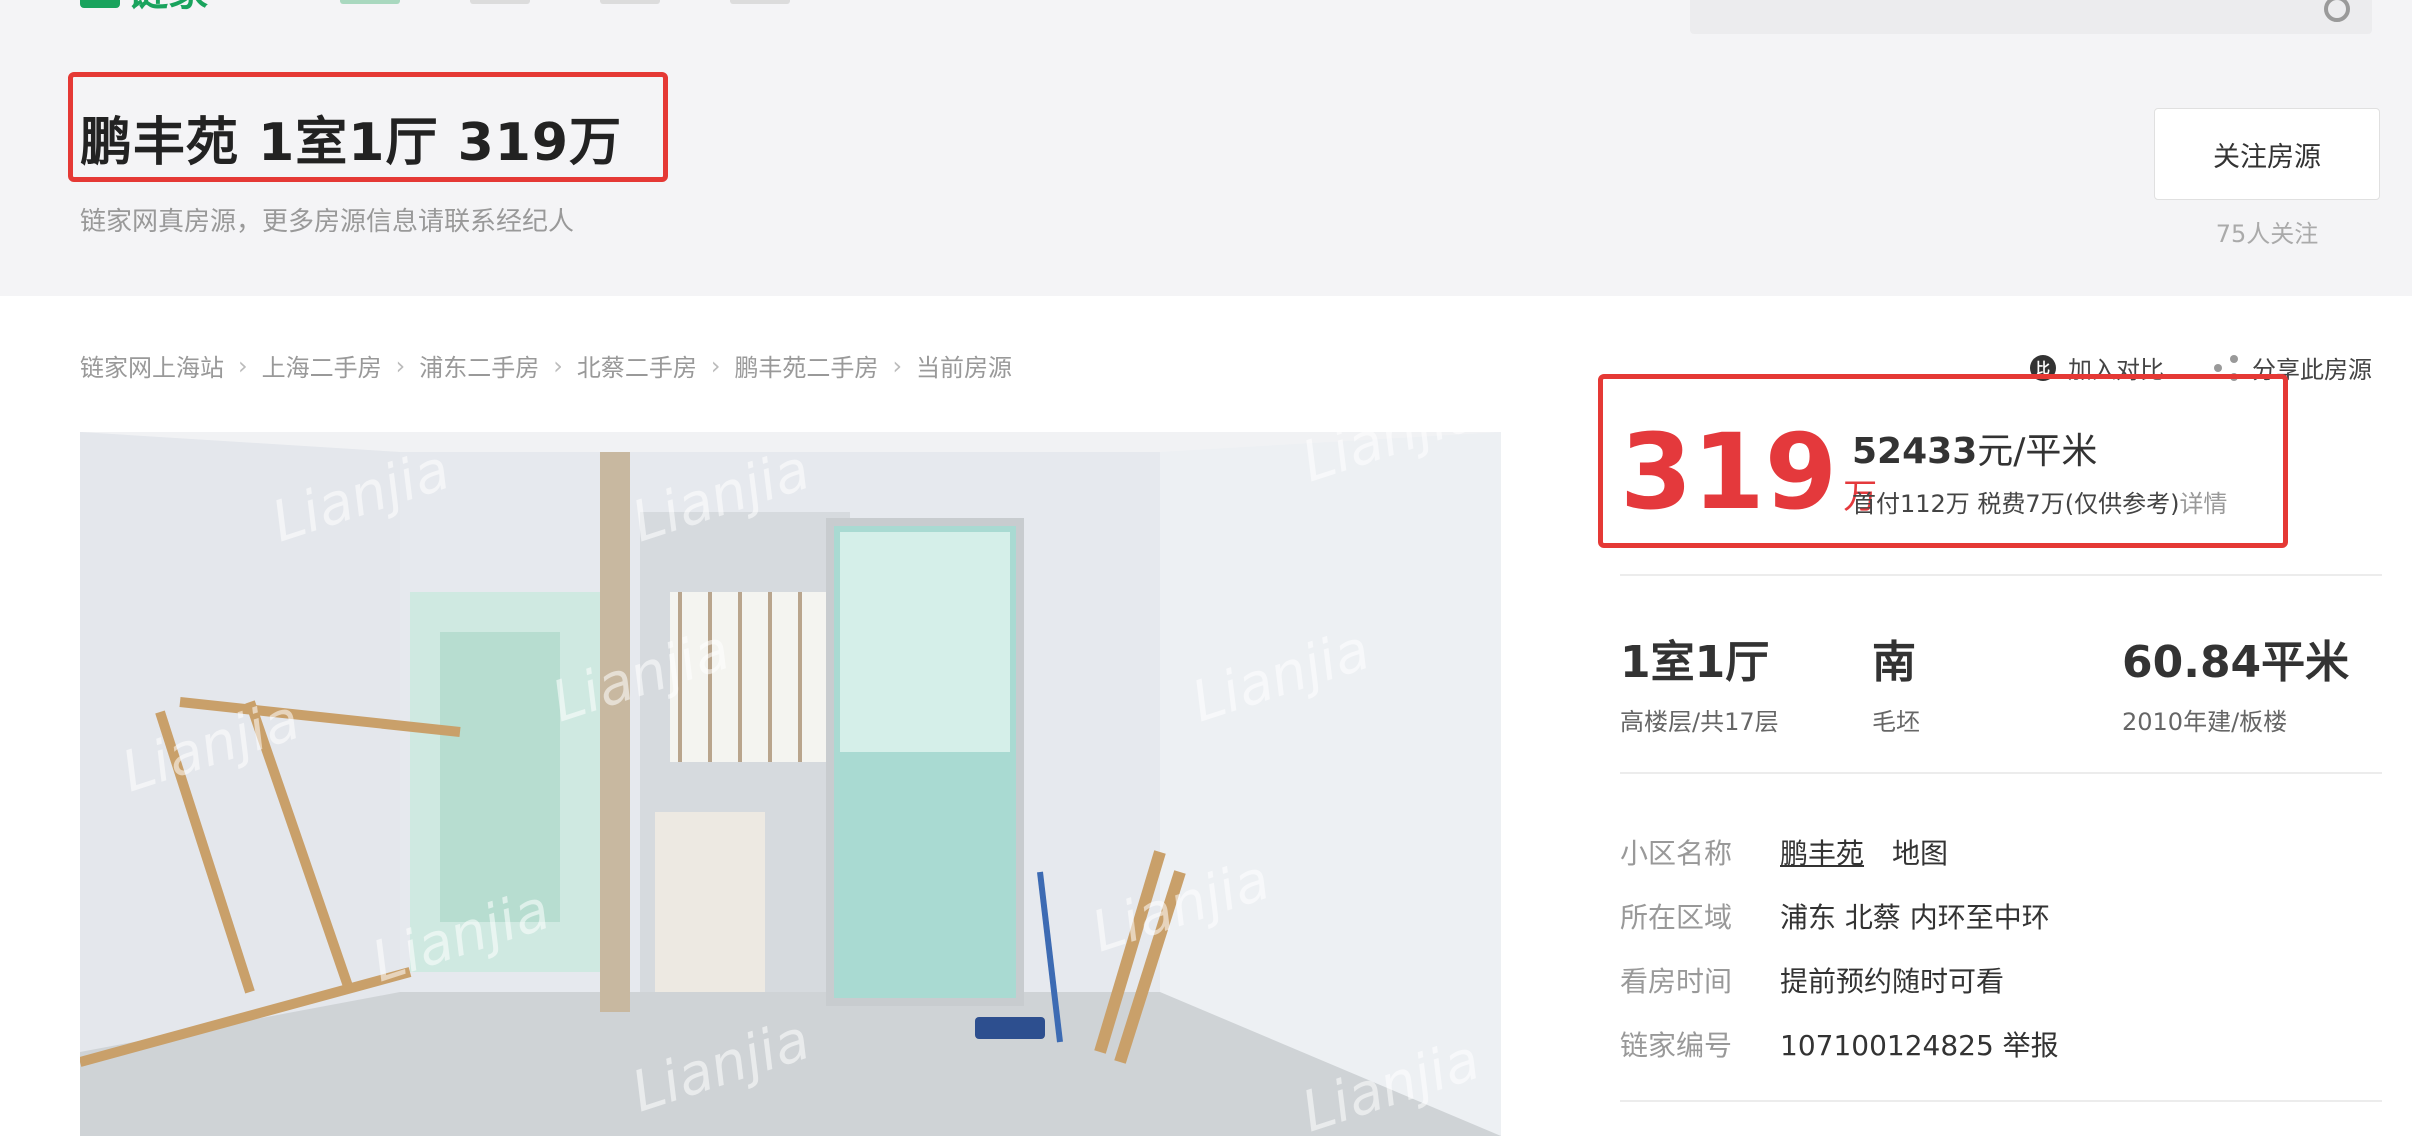 The height and width of the screenshot is (1136, 2412). I want to click on info-row-id: 链家编号 107100124825 举报, so click(1839, 1044).